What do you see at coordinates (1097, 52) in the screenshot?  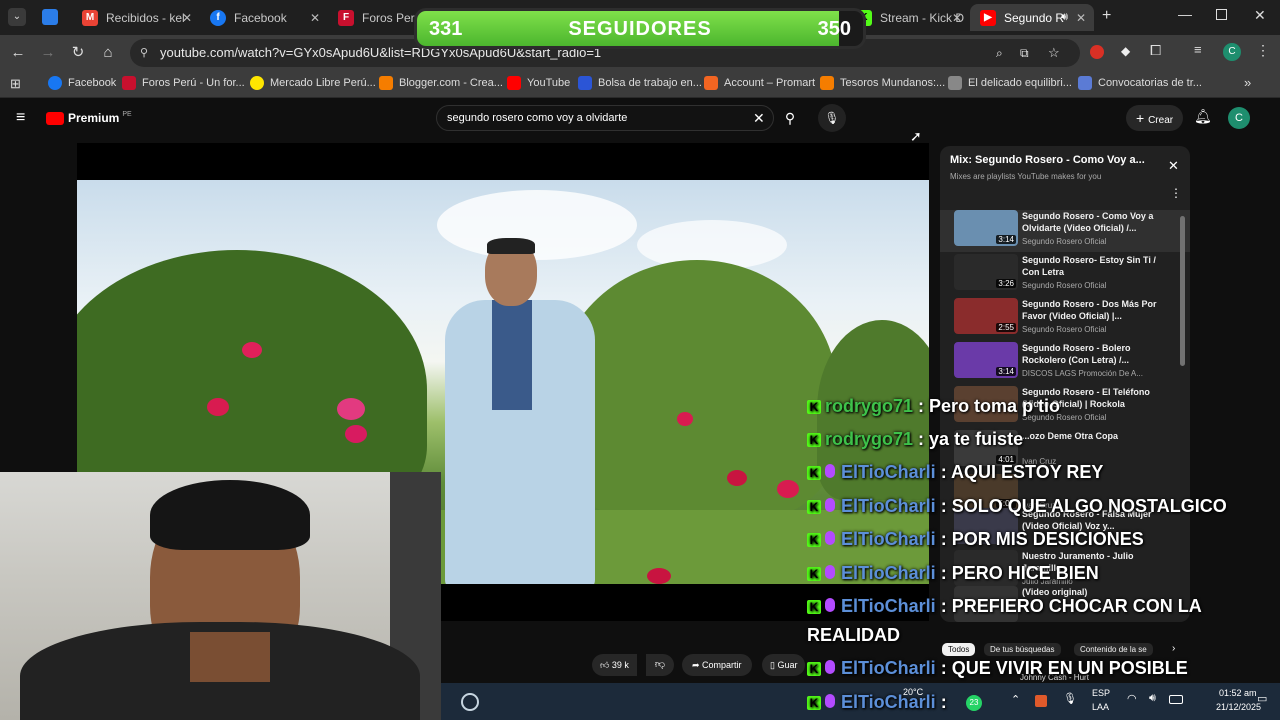 I see `extension-red-icon` at bounding box center [1097, 52].